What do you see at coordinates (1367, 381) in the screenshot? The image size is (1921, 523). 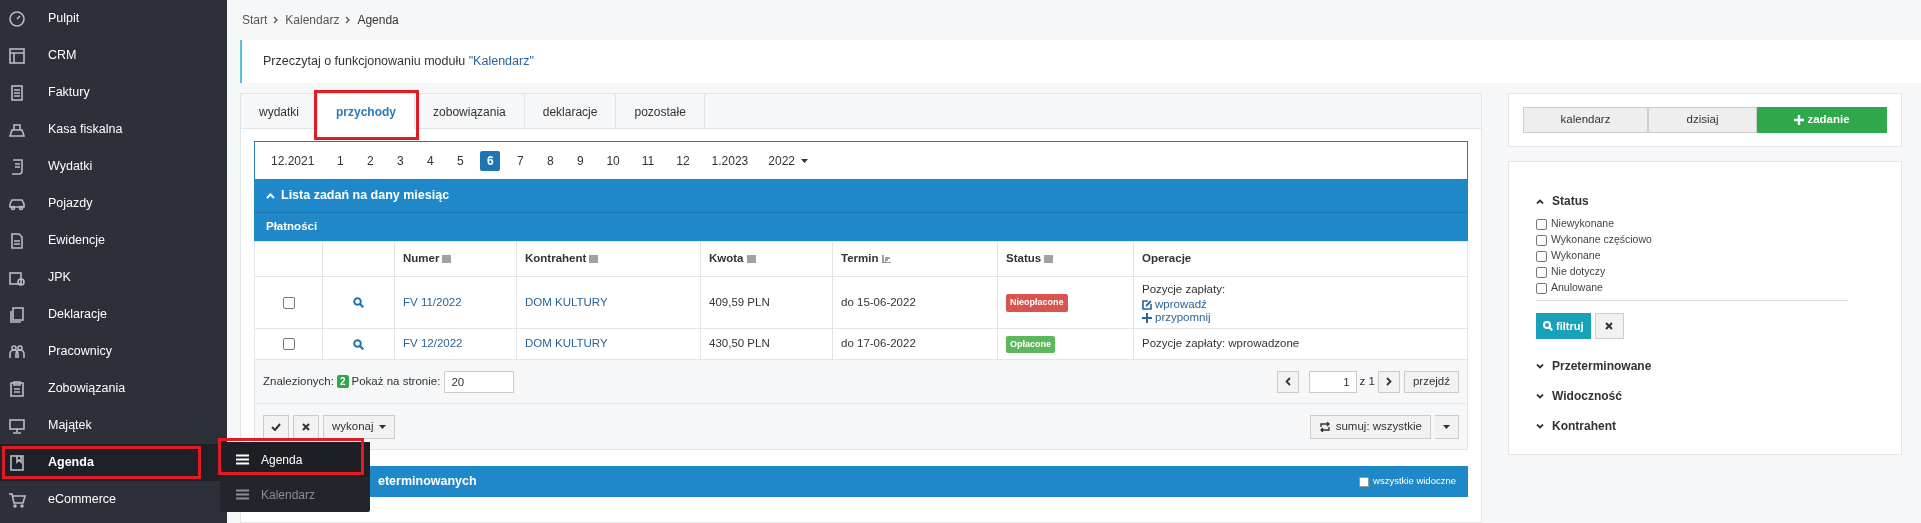 I see `page-total-text: z 1` at bounding box center [1367, 381].